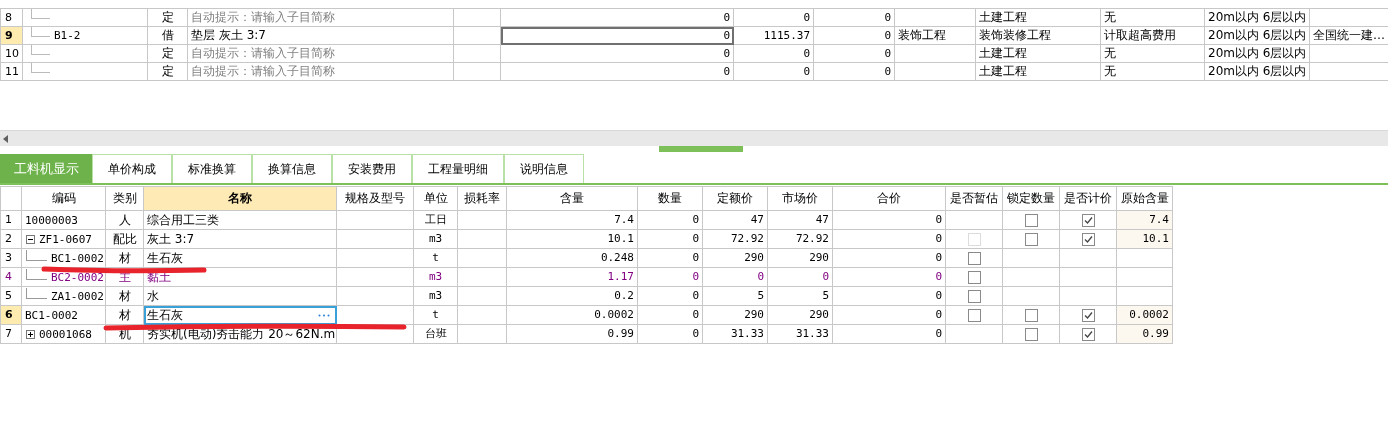 The image size is (1388, 431). What do you see at coordinates (694, 138) in the screenshot?
I see `scrollbar` at bounding box center [694, 138].